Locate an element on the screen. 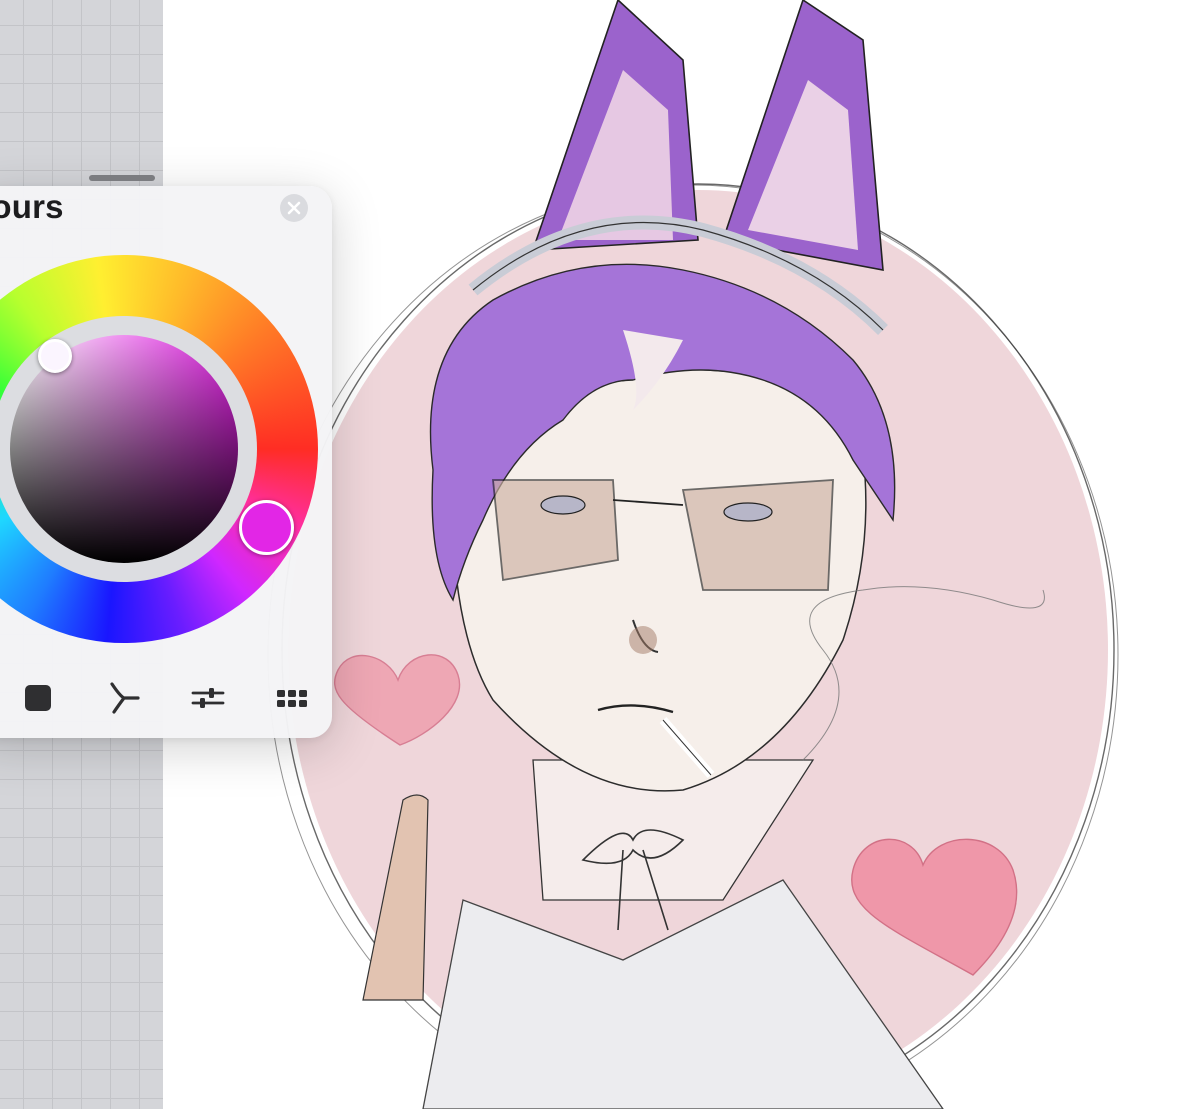  square-swatch-icon is located at coordinates (38, 698).